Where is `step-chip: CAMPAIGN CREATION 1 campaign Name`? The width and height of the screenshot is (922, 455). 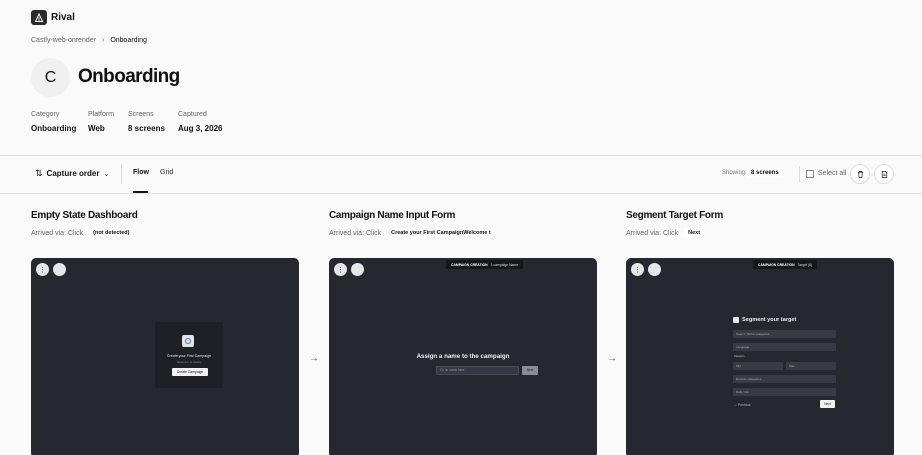
step-chip: CAMPAIGN CREATION 1 campaign Name is located at coordinates (485, 264).